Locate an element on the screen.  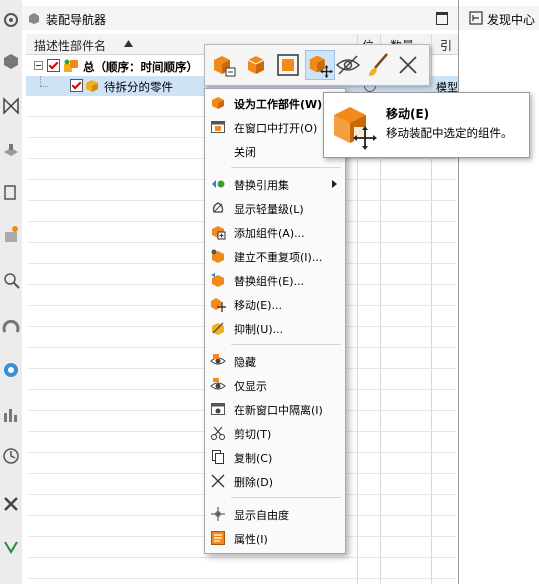
assembly-icon is located at coordinates (71, 65).